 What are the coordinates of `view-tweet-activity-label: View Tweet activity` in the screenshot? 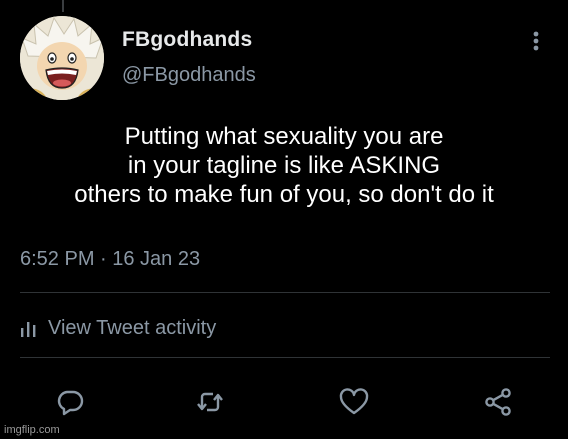 It's located at (132, 327).